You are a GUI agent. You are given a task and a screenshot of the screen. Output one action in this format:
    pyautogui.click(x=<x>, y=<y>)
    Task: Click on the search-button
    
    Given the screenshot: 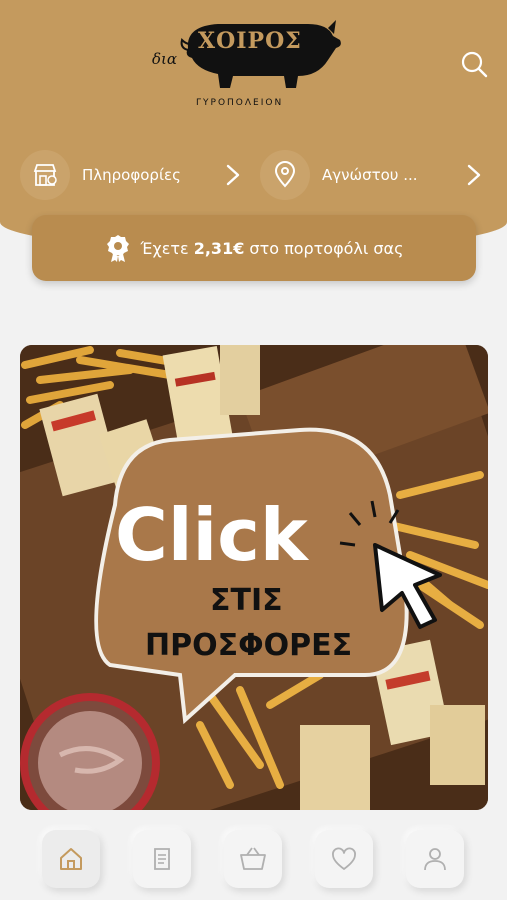 What is the action you would take?
    pyautogui.click(x=474, y=64)
    